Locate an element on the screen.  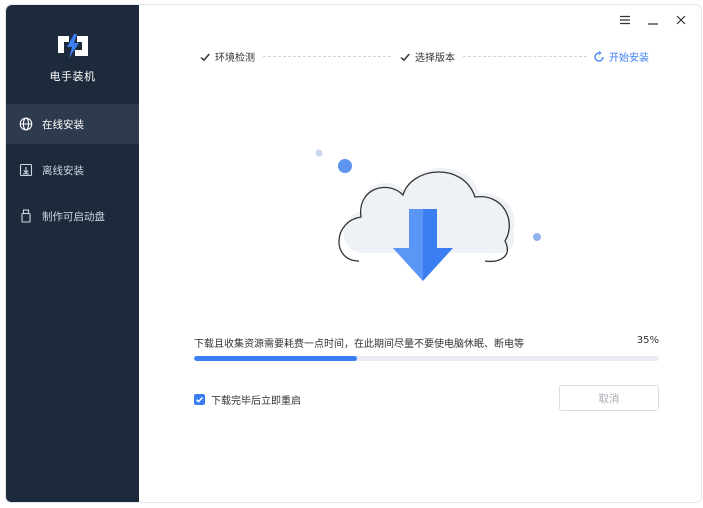
sidebar-item-make-bootable-disk: 制作可启动盘 is located at coordinates (72, 216).